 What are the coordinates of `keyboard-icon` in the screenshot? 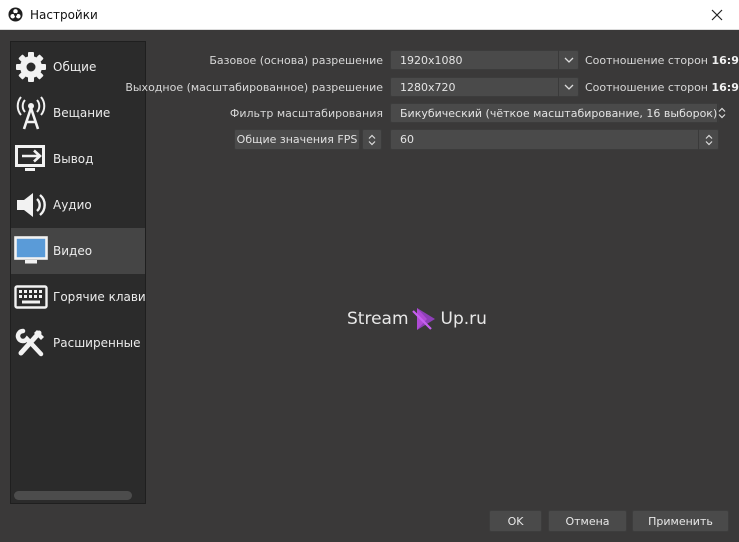 It's located at (31, 297).